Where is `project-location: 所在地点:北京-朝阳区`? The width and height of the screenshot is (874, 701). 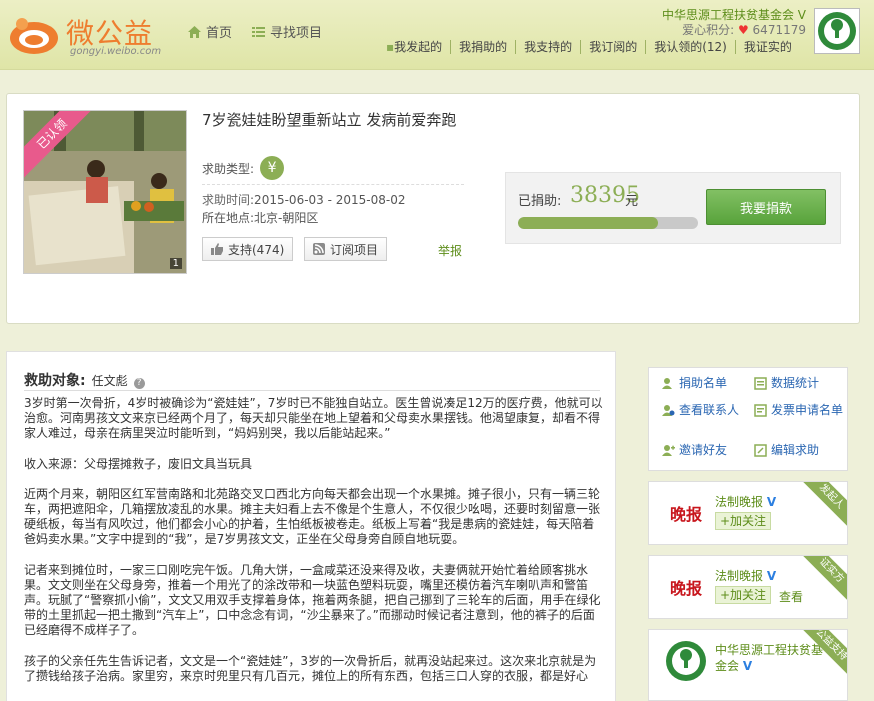
project-location: 所在地点:北京-朝阳区 is located at coordinates (260, 217).